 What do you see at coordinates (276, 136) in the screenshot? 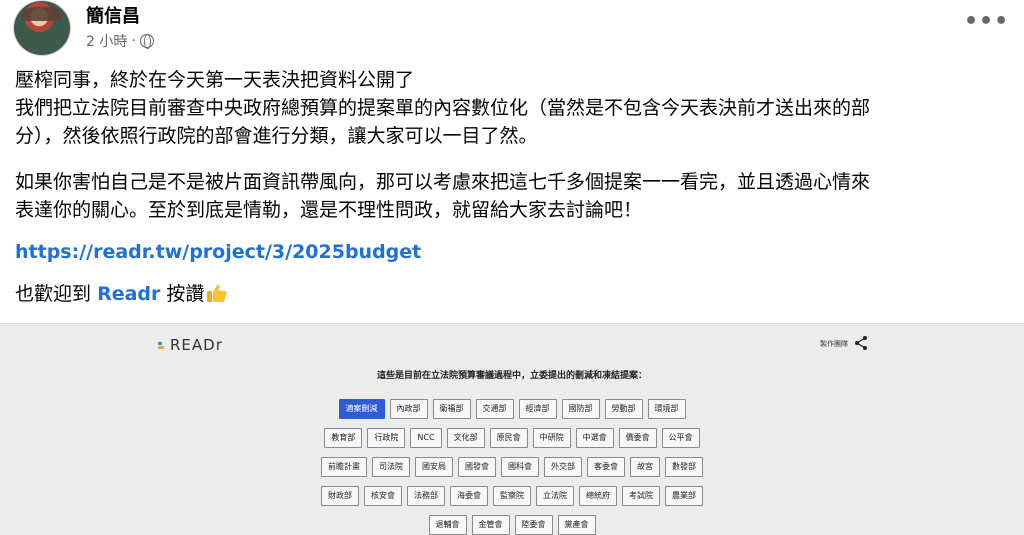
I see `post-line-3: 分），然後依照行政院的部會進行分類，讓大家可以一目了然。` at bounding box center [276, 136].